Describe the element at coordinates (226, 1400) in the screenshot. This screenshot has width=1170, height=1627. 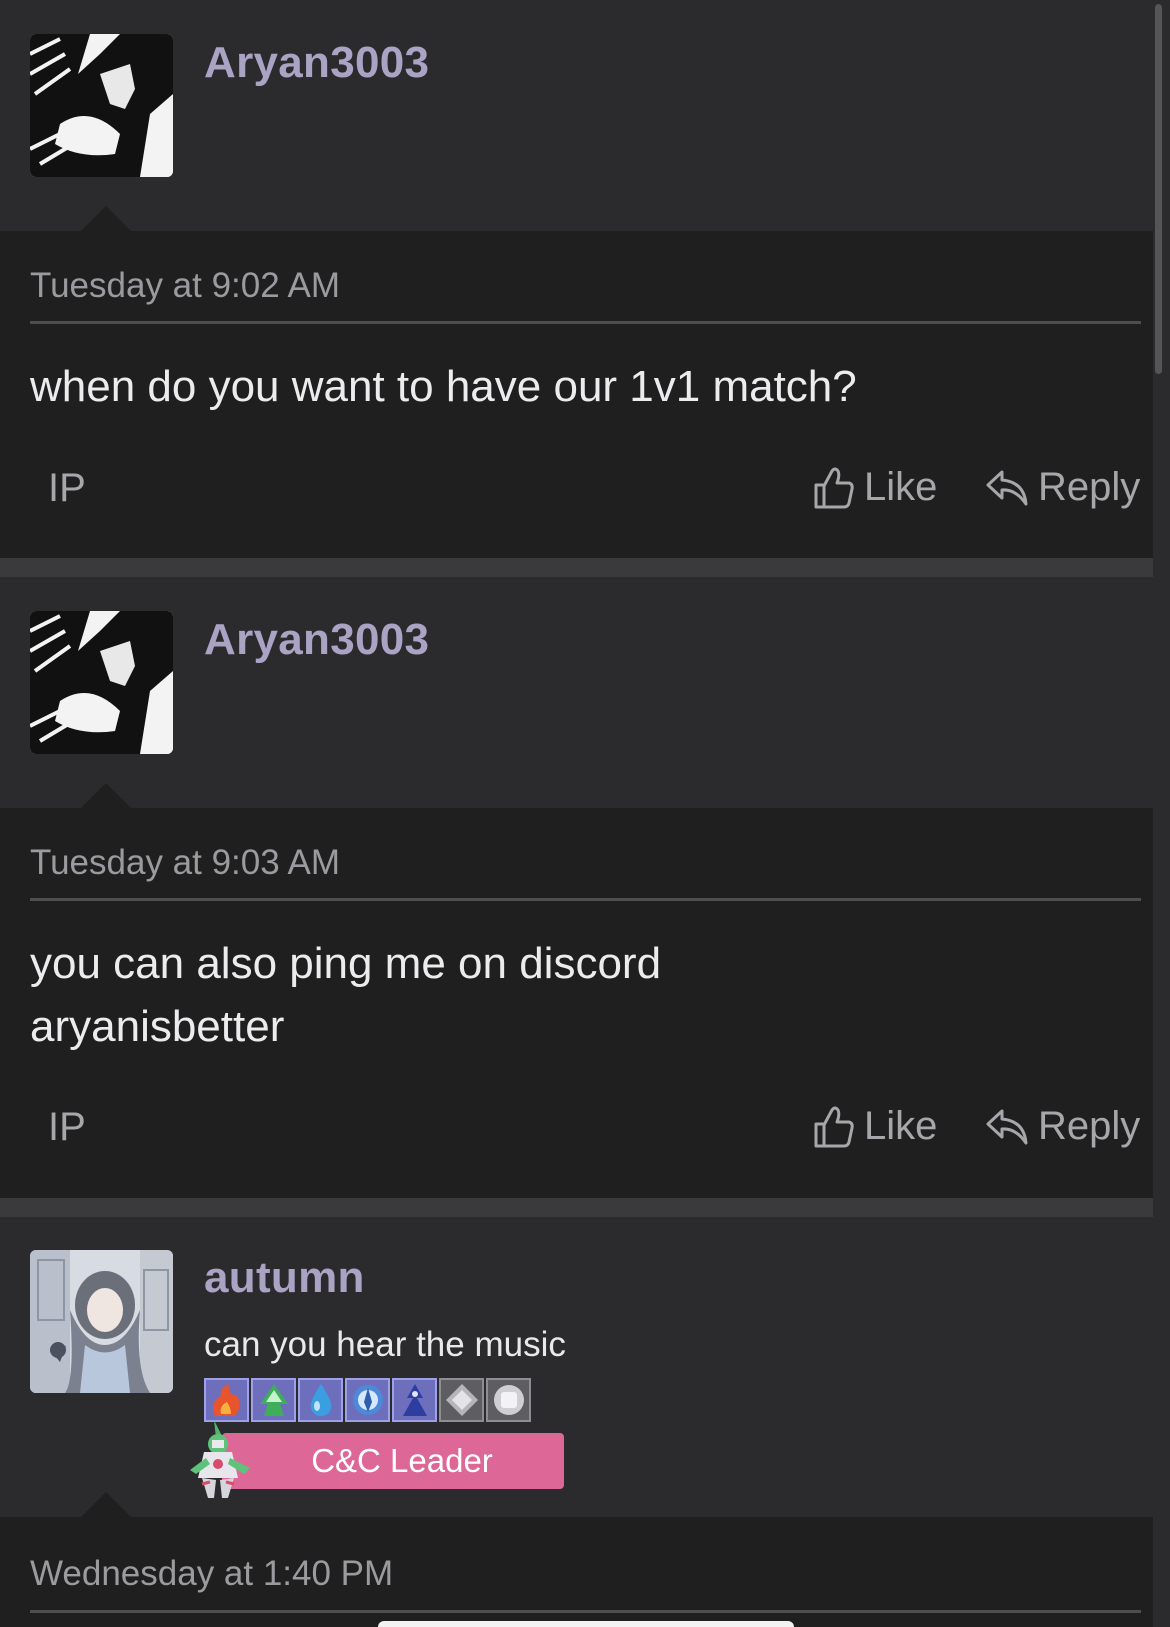
I see `fire-badge-icon` at that location.